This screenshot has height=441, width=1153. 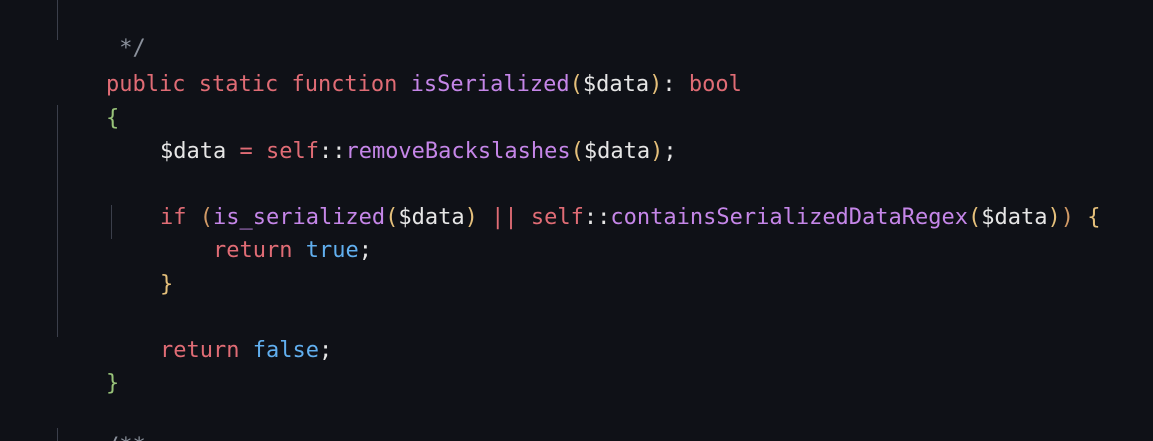 What do you see at coordinates (715, 84) in the screenshot?
I see `return-type: bool` at bounding box center [715, 84].